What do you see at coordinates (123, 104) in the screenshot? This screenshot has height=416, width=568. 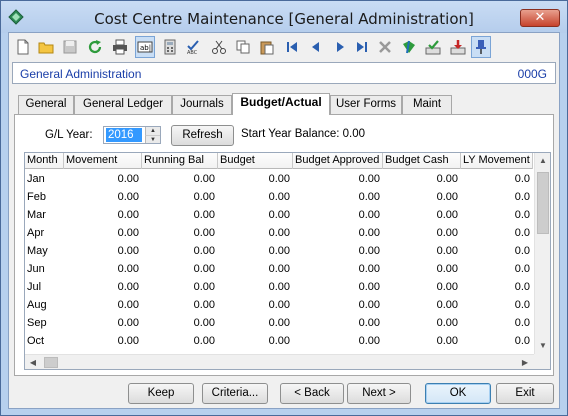 I see `tab-general-ledger: General Ledger` at bounding box center [123, 104].